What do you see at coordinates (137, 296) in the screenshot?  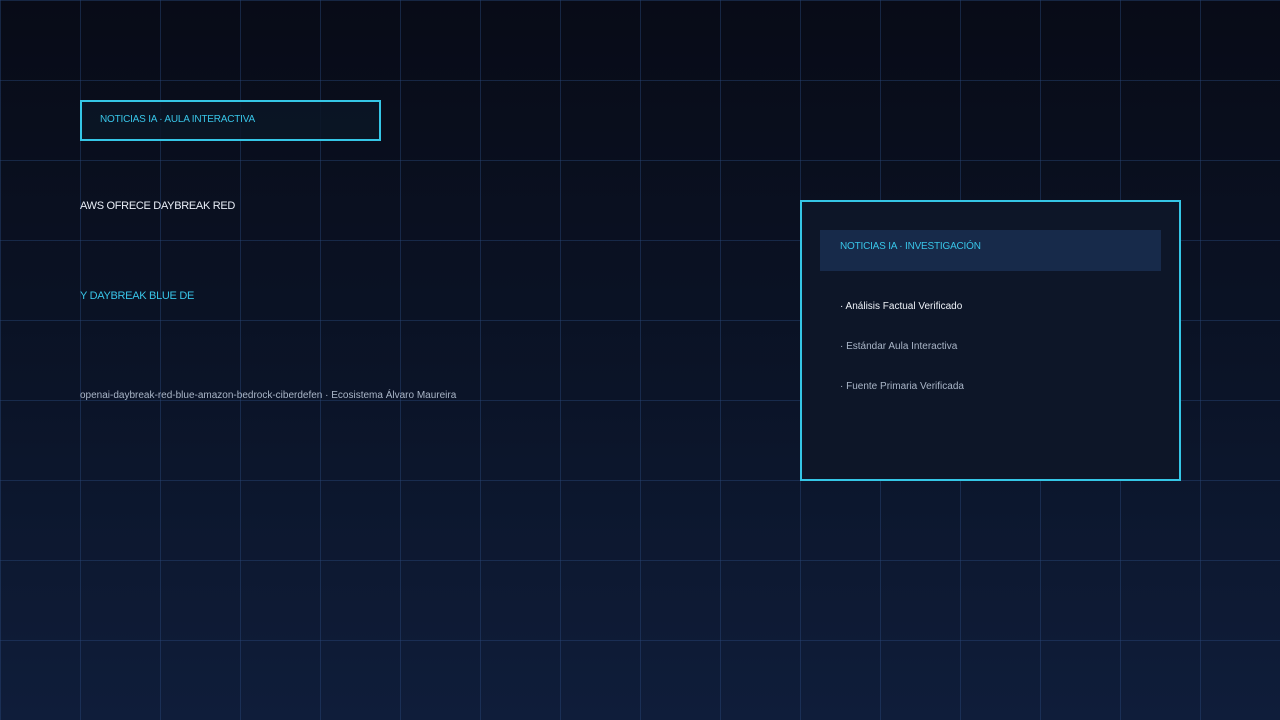 I see `headline-line-2: Y DAYBREAK BLUE DE` at bounding box center [137, 296].